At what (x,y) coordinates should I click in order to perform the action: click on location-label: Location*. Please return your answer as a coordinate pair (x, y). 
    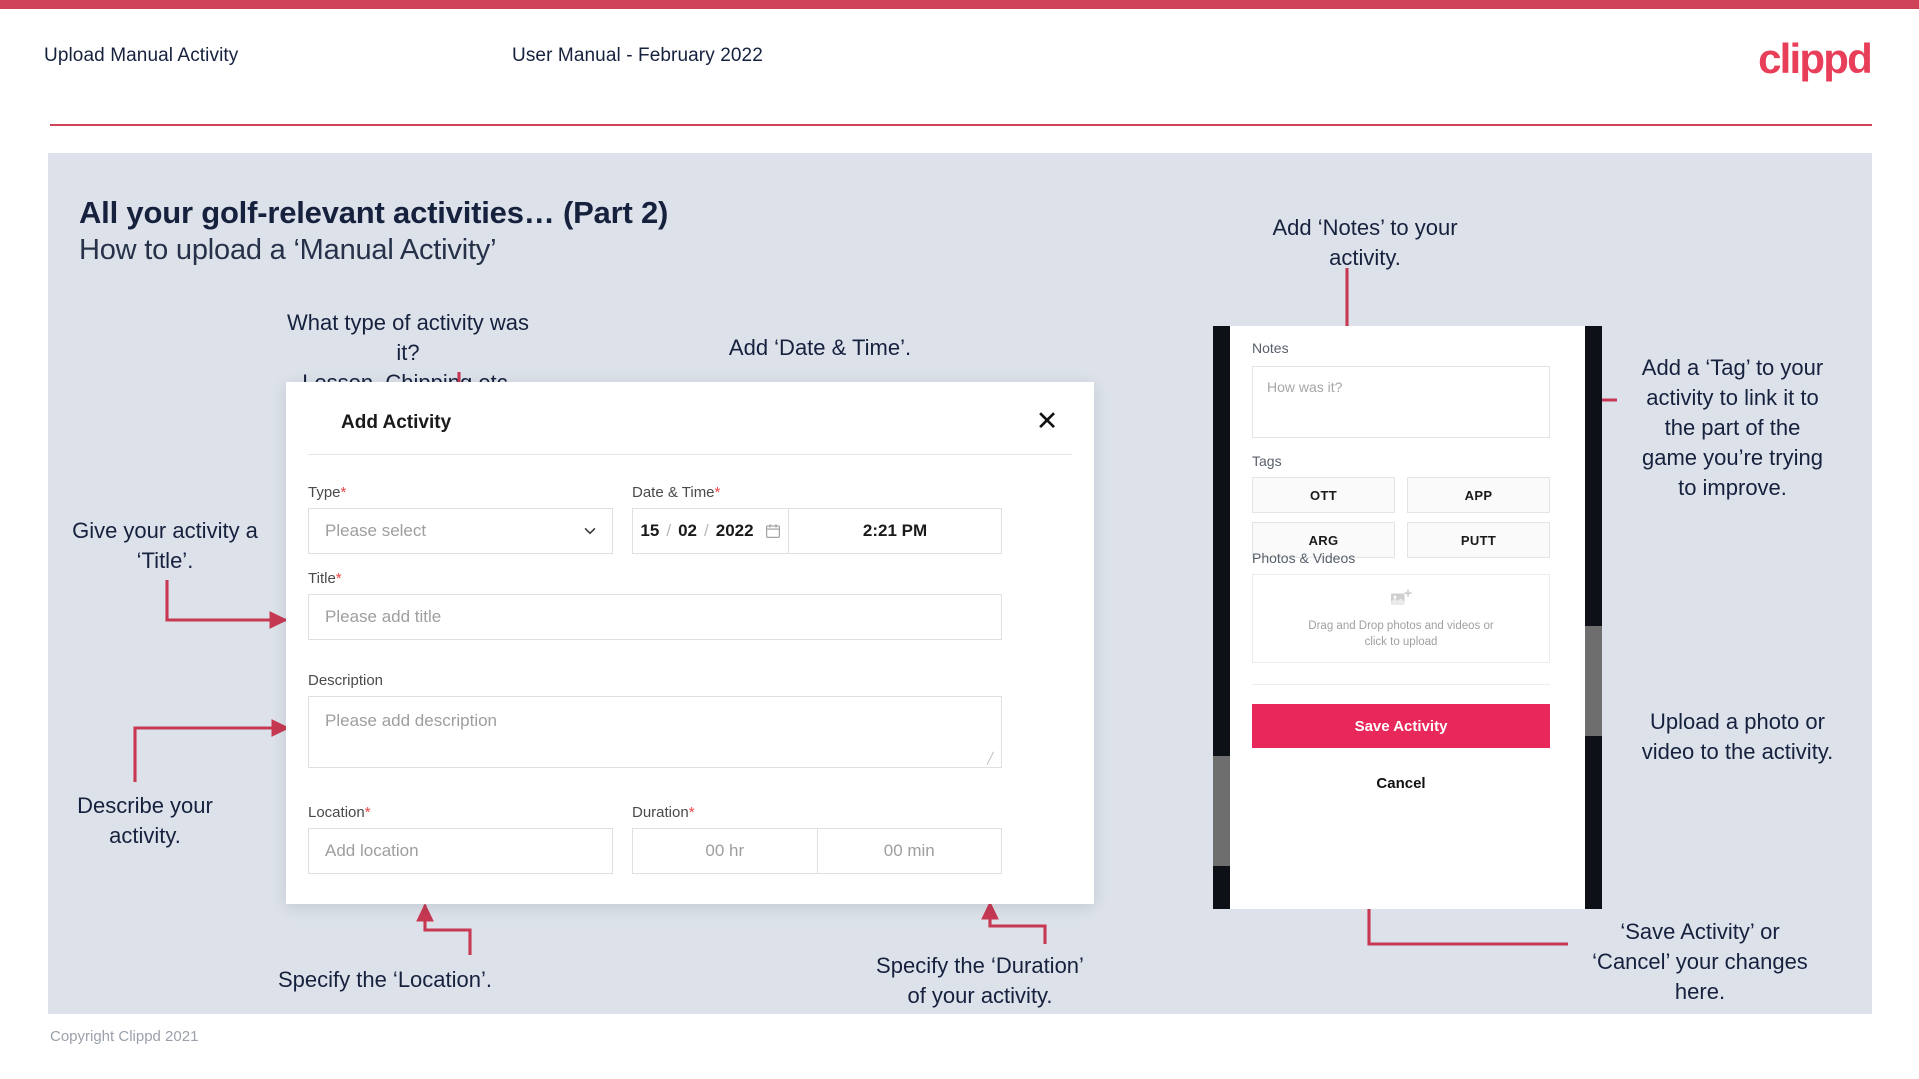
    Looking at the image, I should click on (339, 812).